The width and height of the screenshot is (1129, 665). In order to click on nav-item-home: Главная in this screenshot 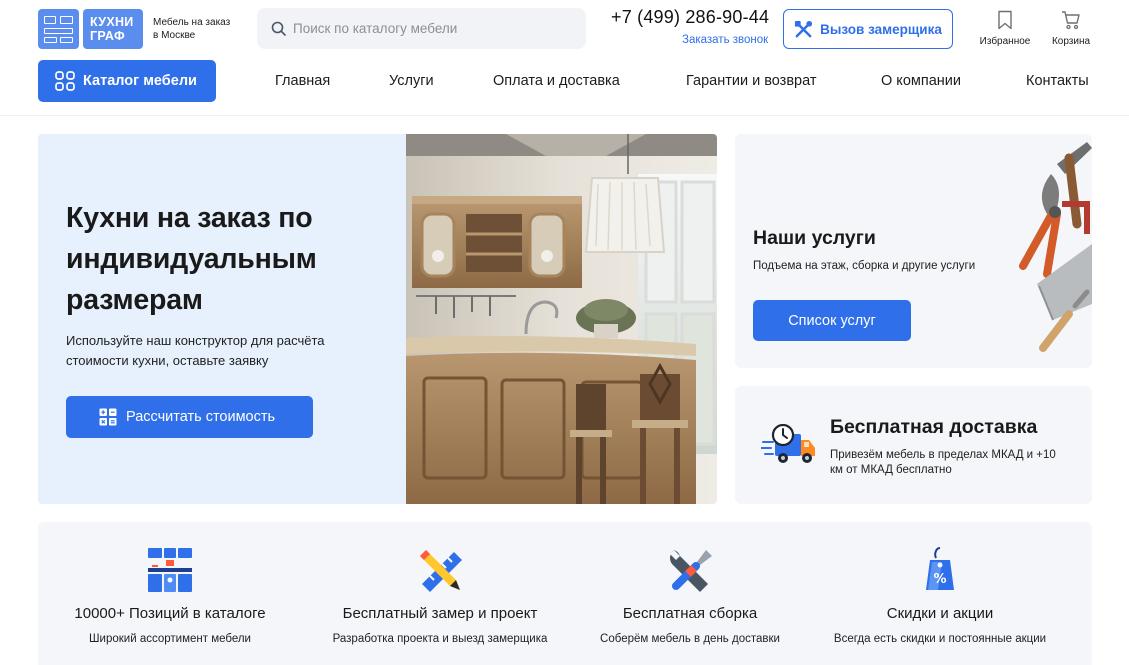, I will do `click(302, 81)`.